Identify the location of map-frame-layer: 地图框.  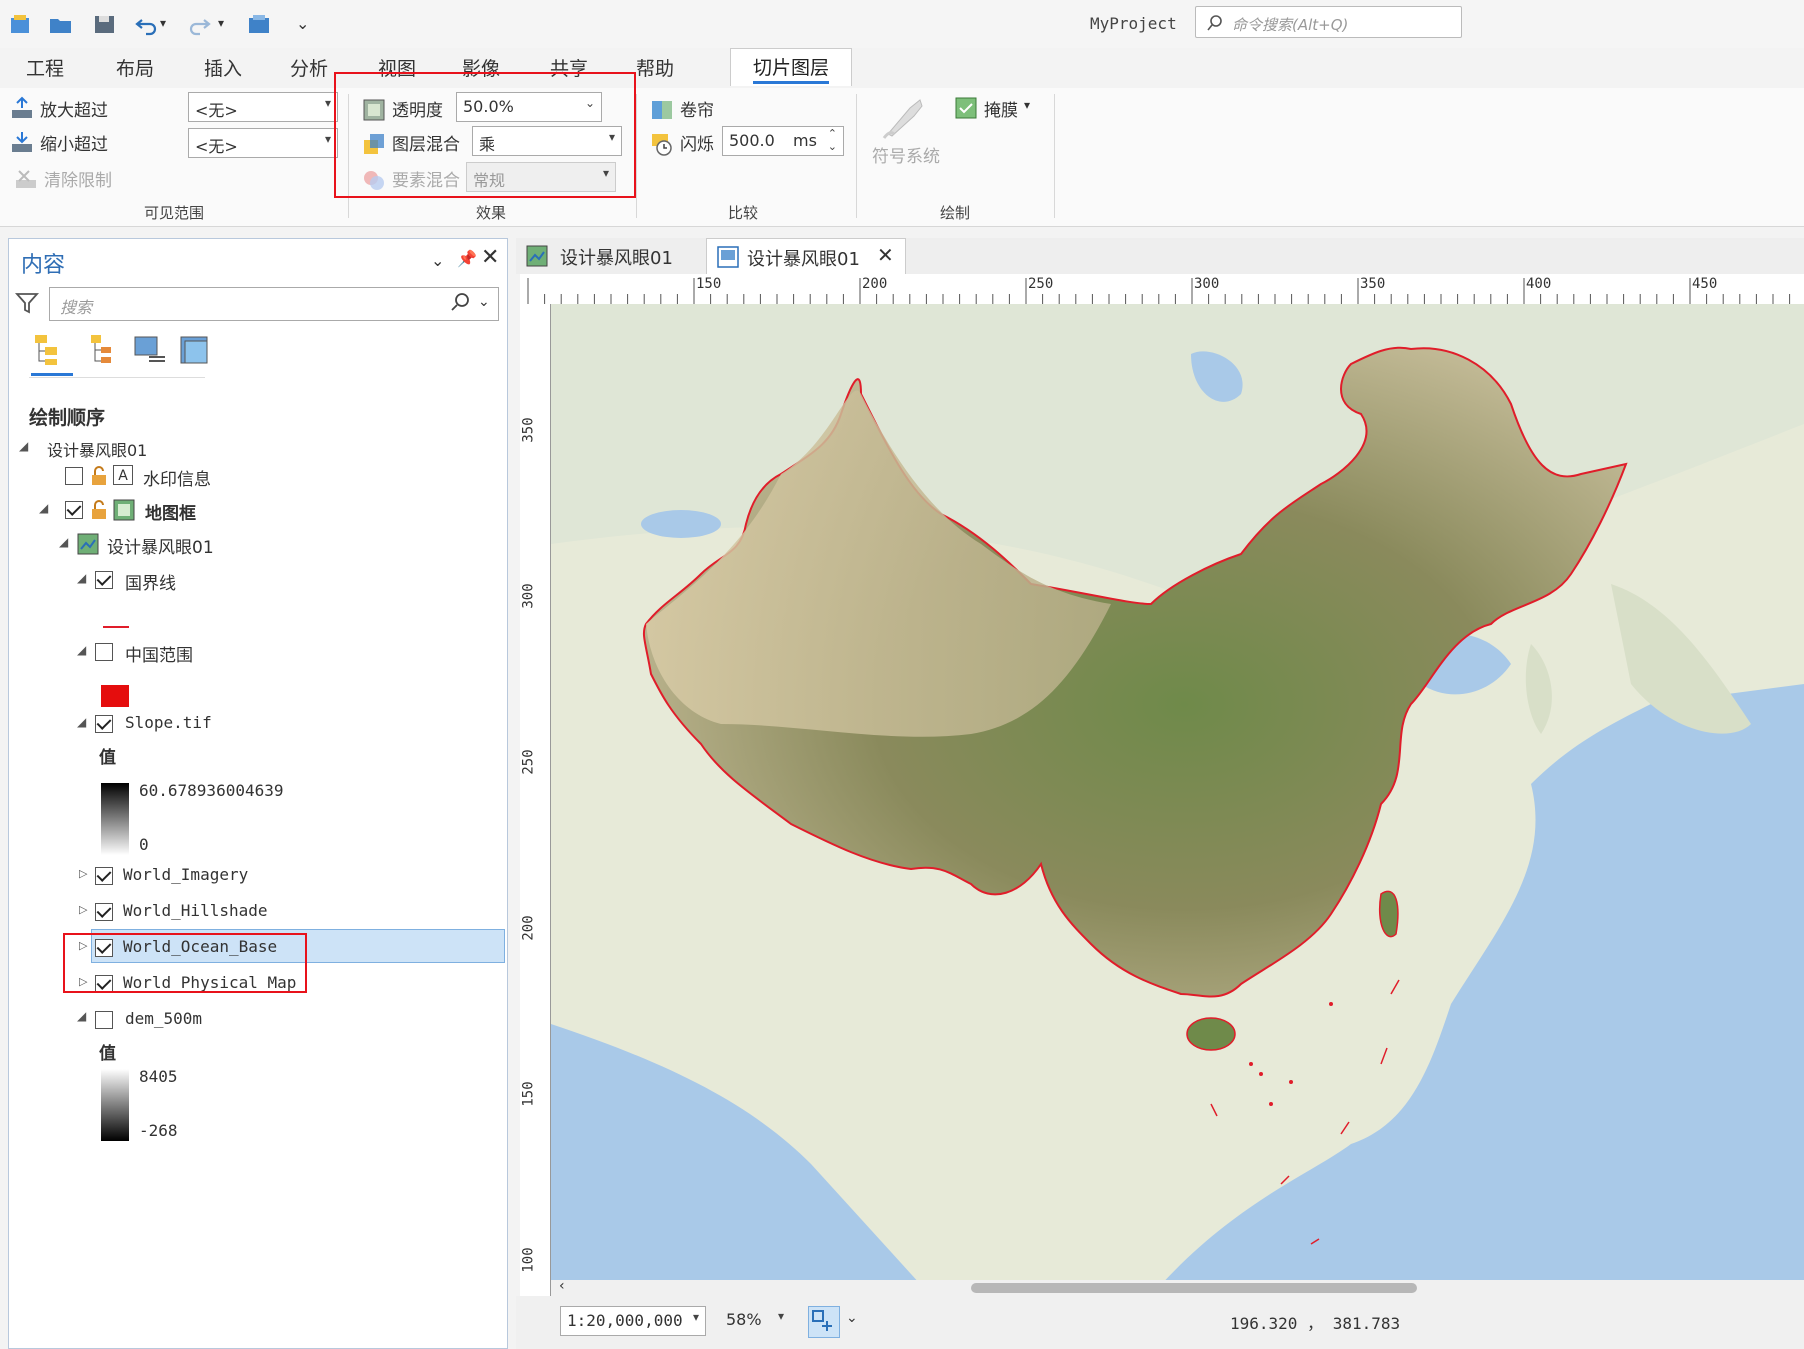
(170, 511).